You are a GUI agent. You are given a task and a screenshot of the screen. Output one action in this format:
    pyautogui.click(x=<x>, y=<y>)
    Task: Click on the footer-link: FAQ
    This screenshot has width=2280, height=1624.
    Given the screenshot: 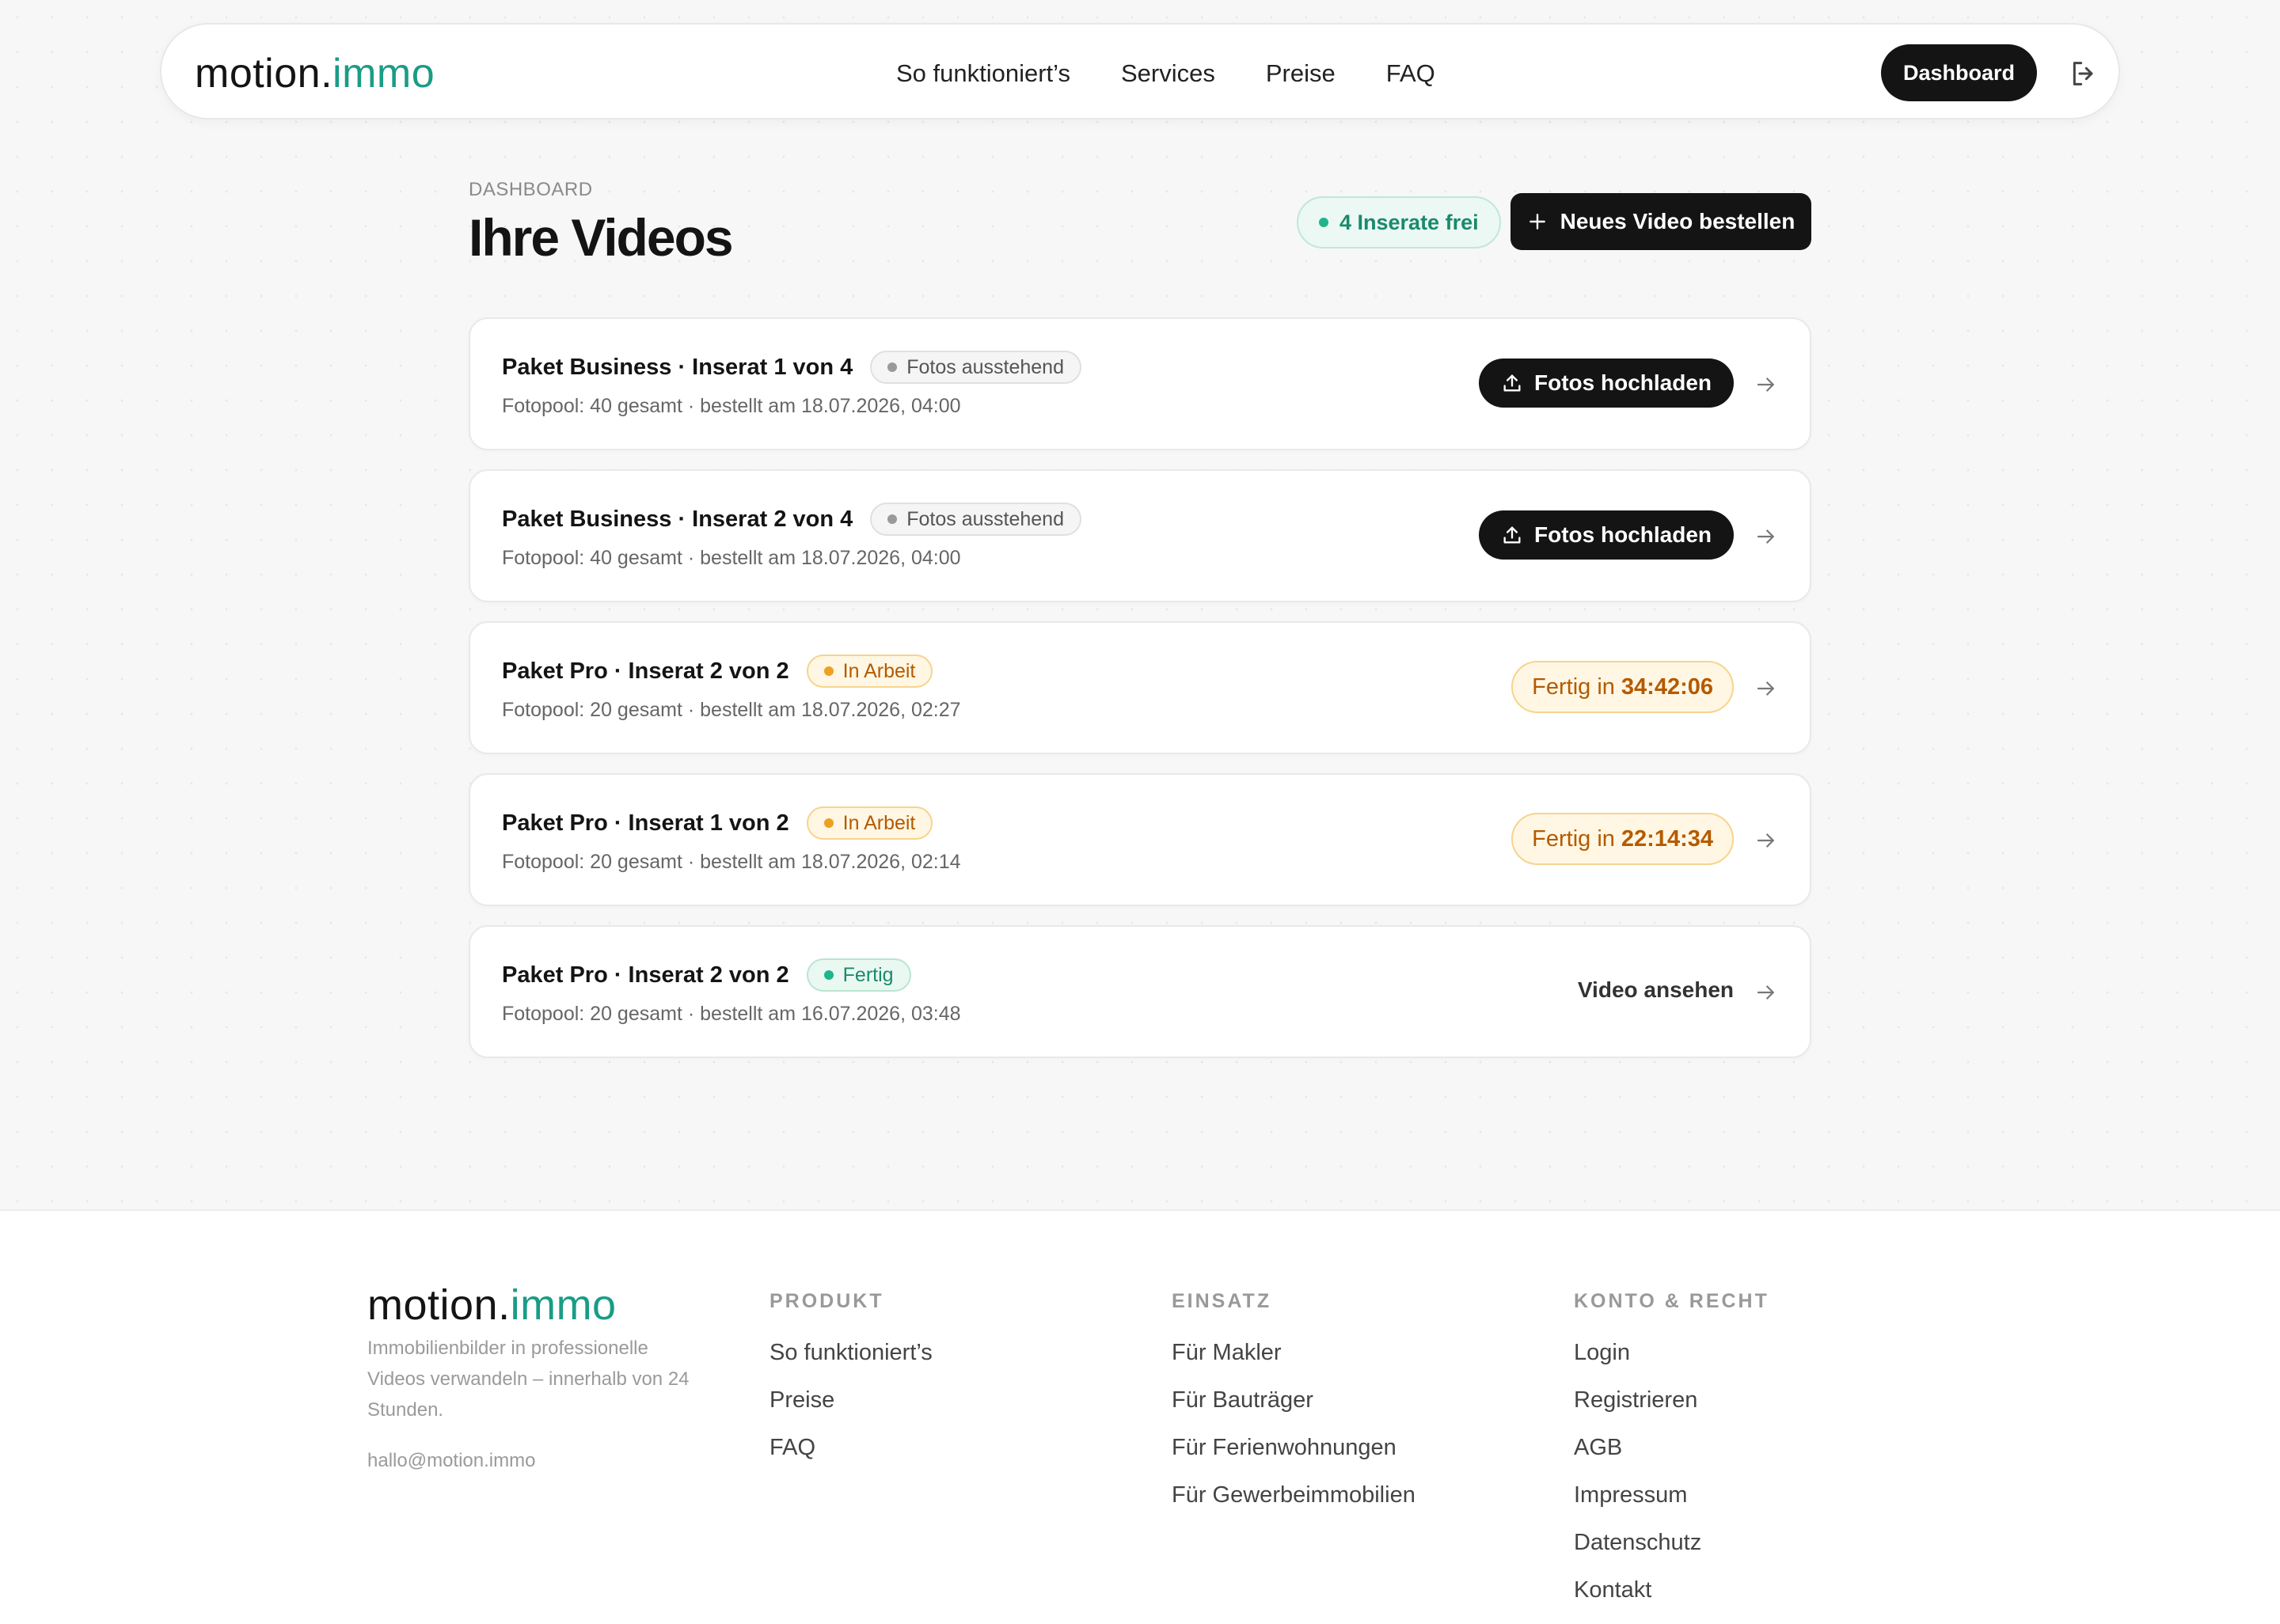 What is the action you would take?
    pyautogui.click(x=851, y=1458)
    